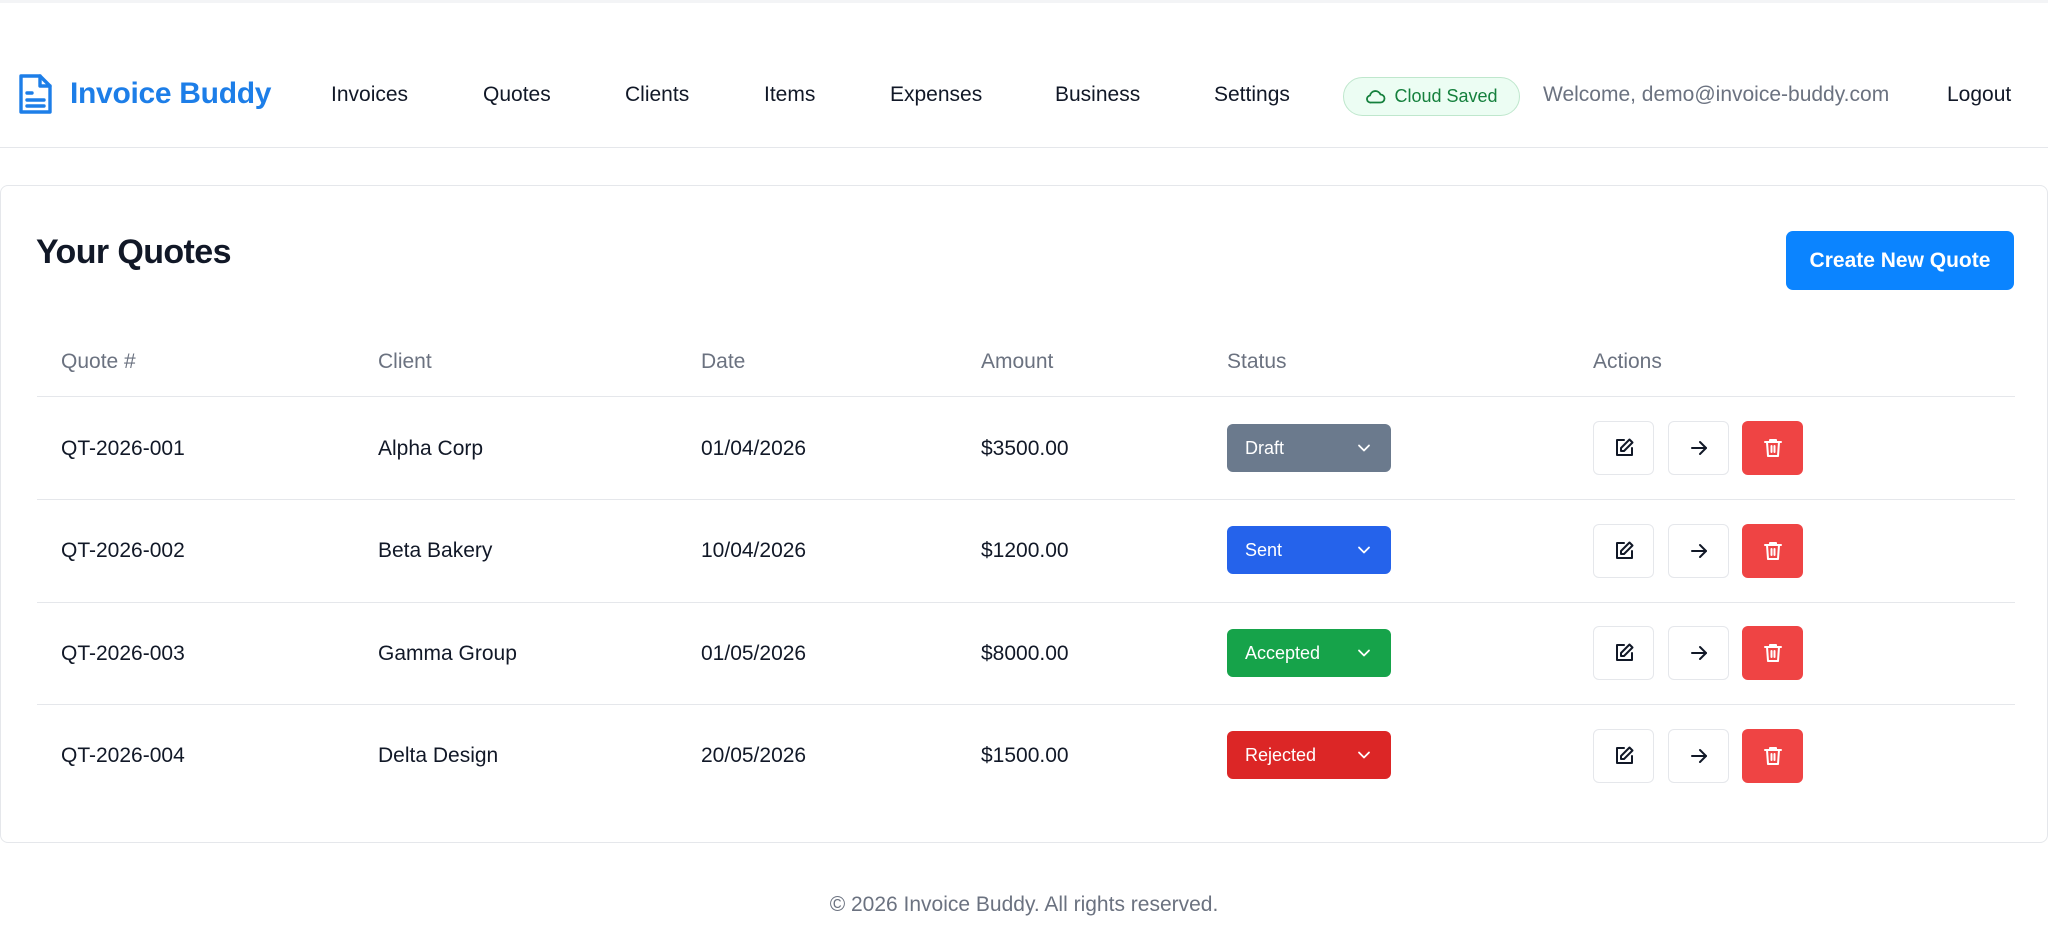 The image size is (2048, 947). What do you see at coordinates (1446, 96) in the screenshot?
I see `cloud-saved-label: Cloud Saved` at bounding box center [1446, 96].